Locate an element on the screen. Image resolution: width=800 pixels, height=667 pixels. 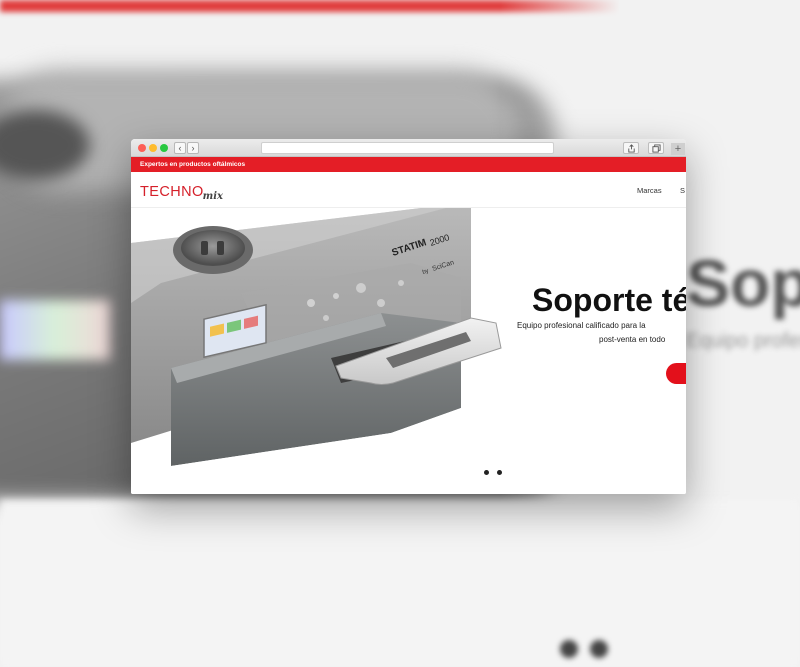
plus-icon: + is located at coordinates (678, 149).